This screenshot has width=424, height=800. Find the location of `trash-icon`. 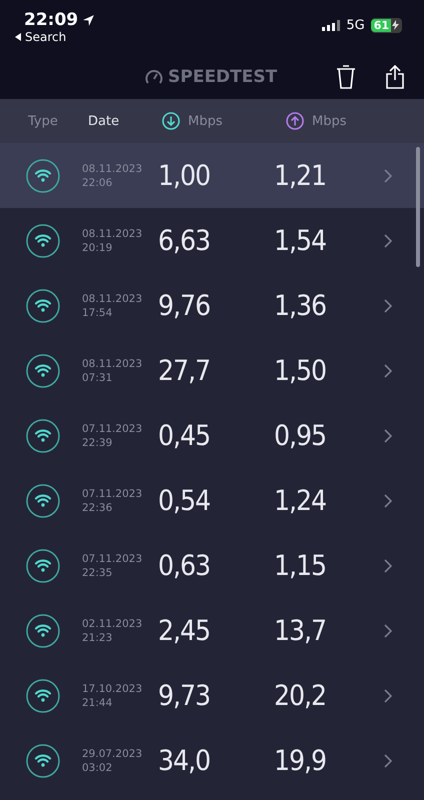

trash-icon is located at coordinates (346, 77).